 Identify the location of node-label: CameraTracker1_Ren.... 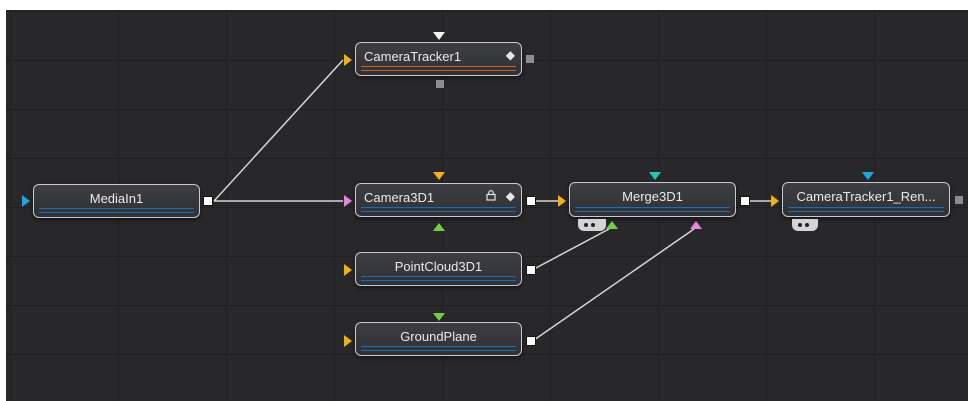
(866, 196).